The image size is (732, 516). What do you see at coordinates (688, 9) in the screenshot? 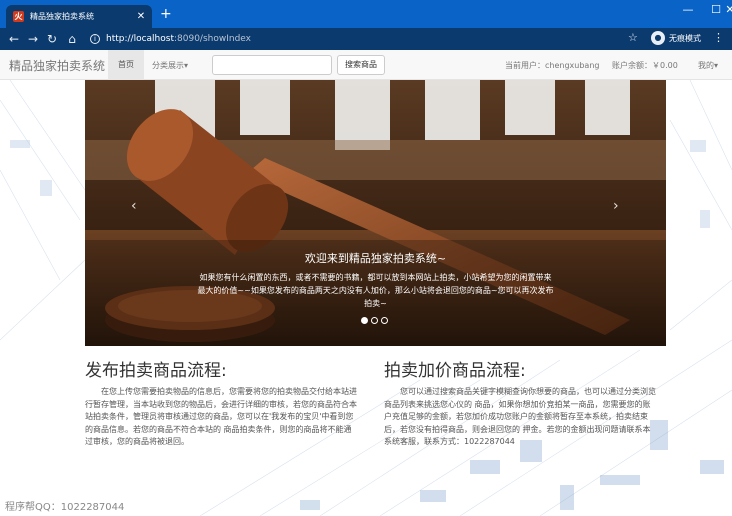
I see `minimize-icon: —` at bounding box center [688, 9].